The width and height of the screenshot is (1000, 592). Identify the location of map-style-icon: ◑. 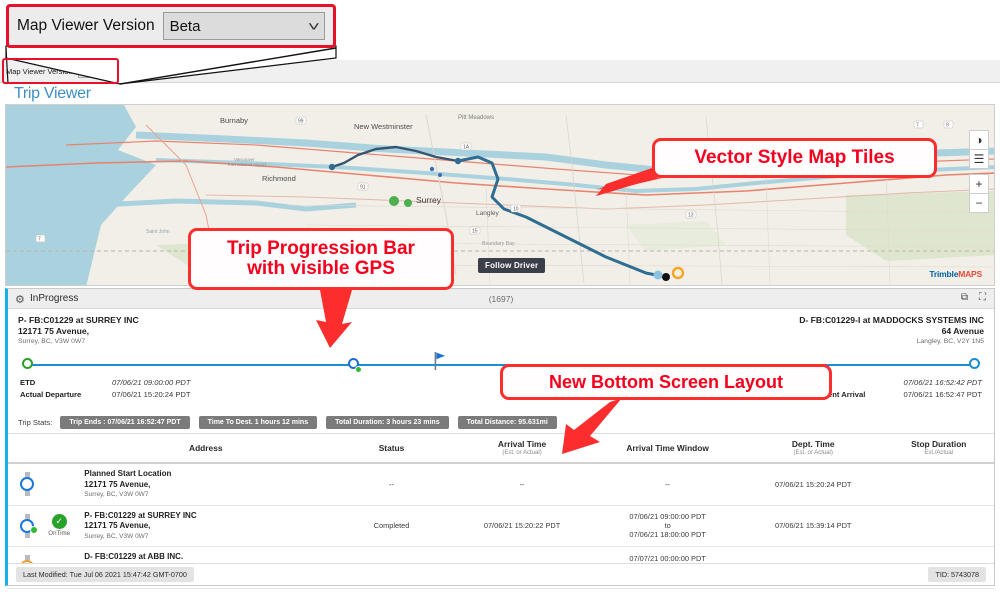
(979, 140).